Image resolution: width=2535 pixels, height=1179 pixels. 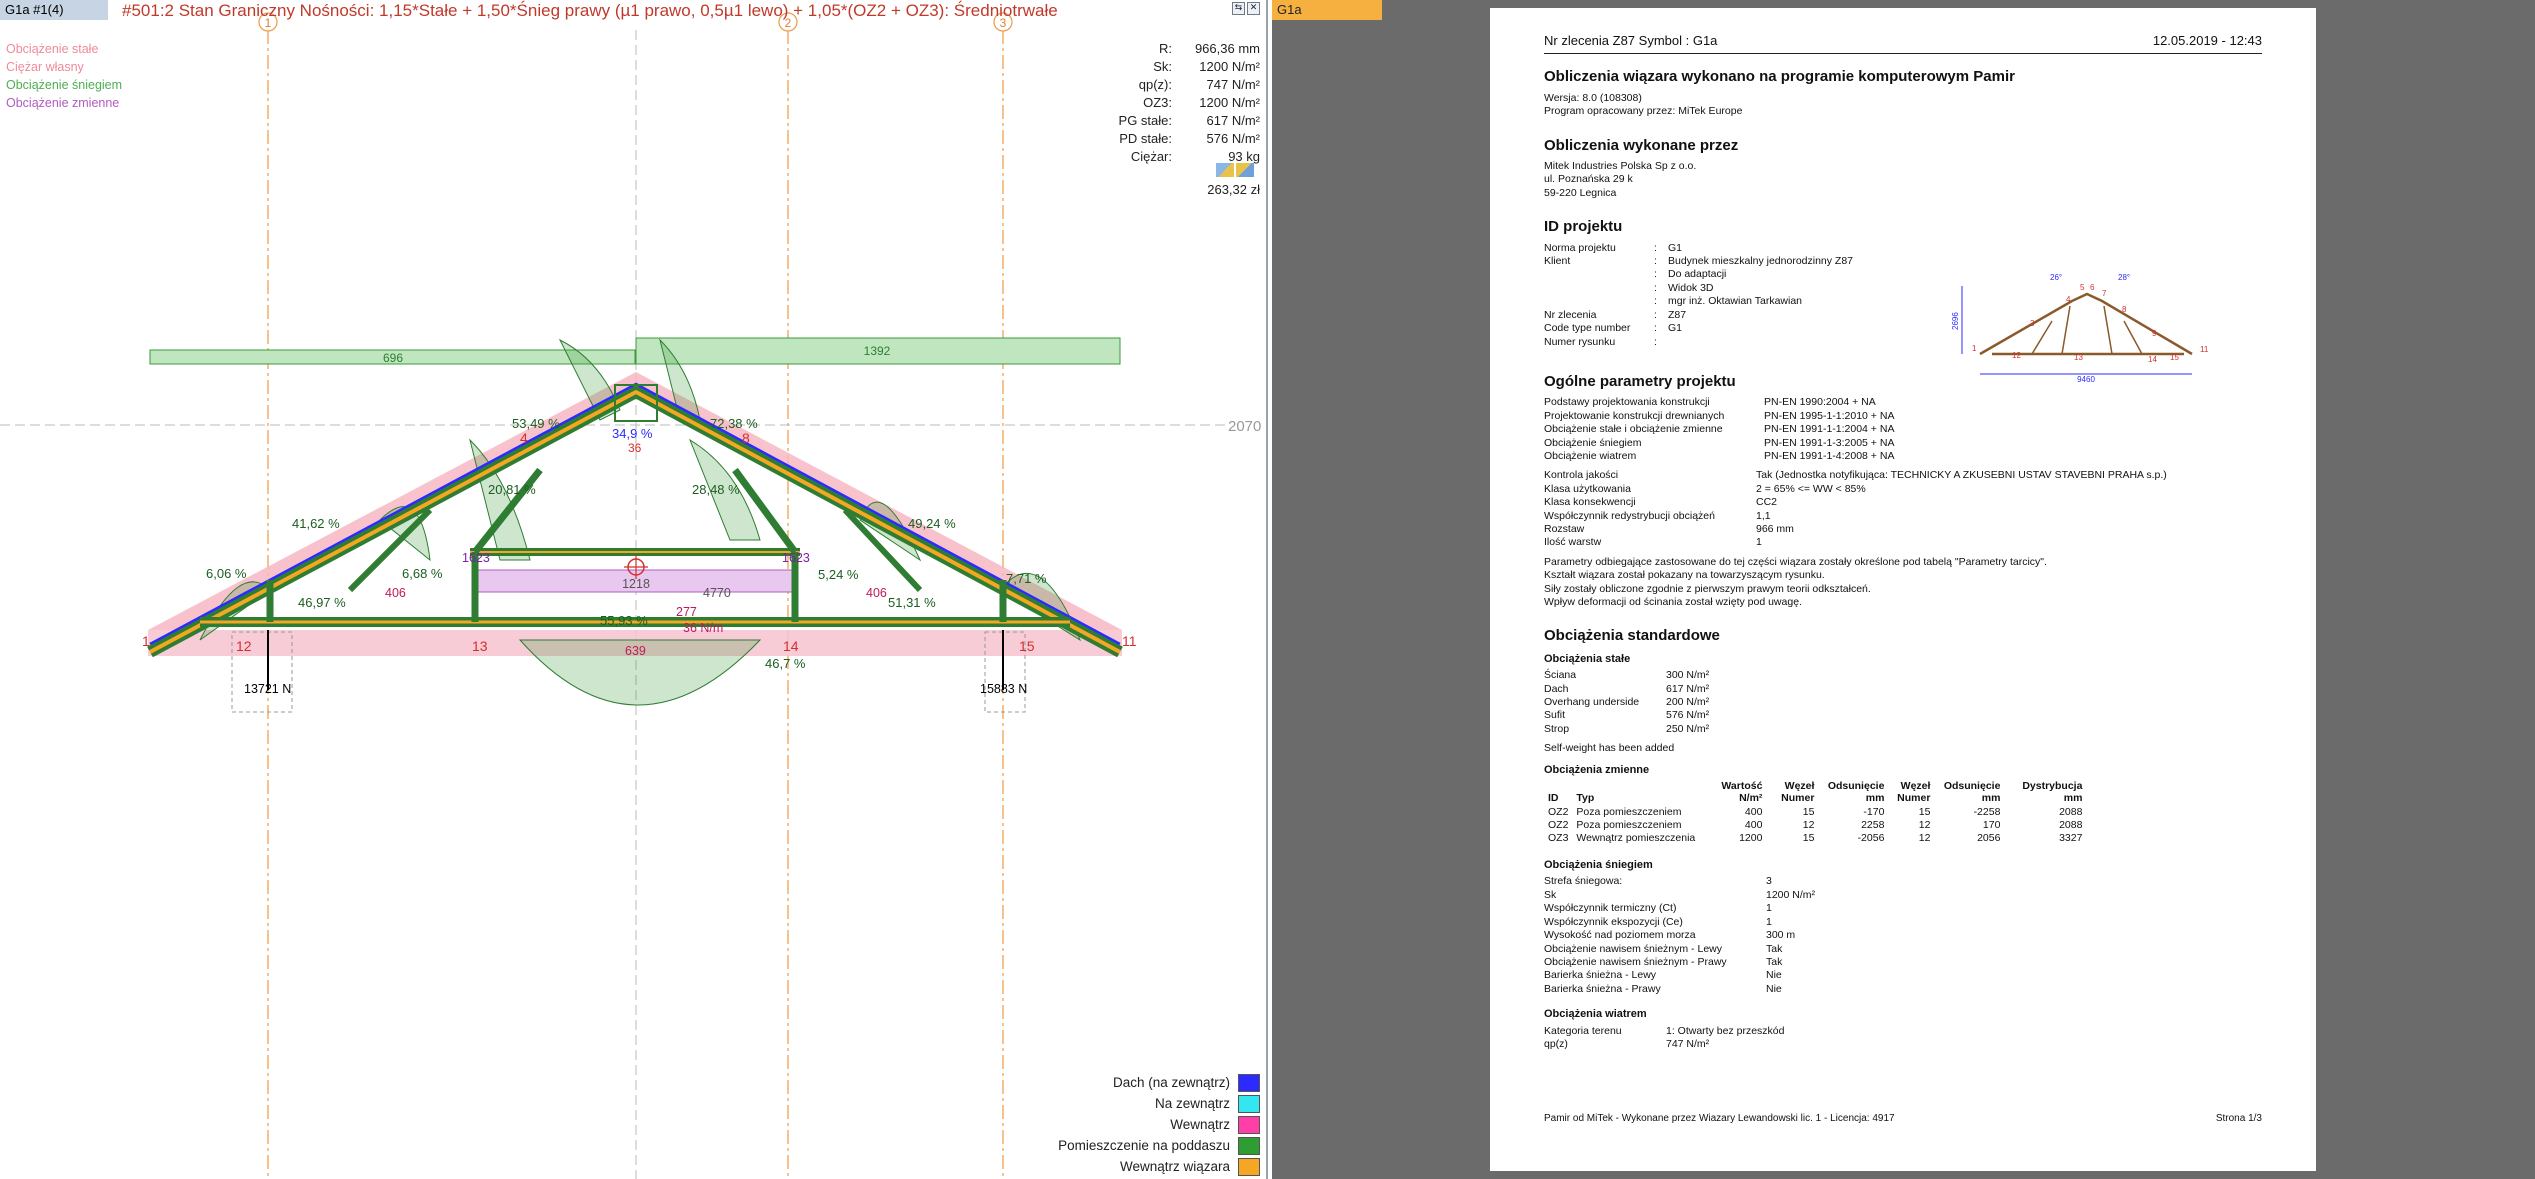 I want to click on subsection-title: Obciążenia stałe, so click(x=1587, y=658).